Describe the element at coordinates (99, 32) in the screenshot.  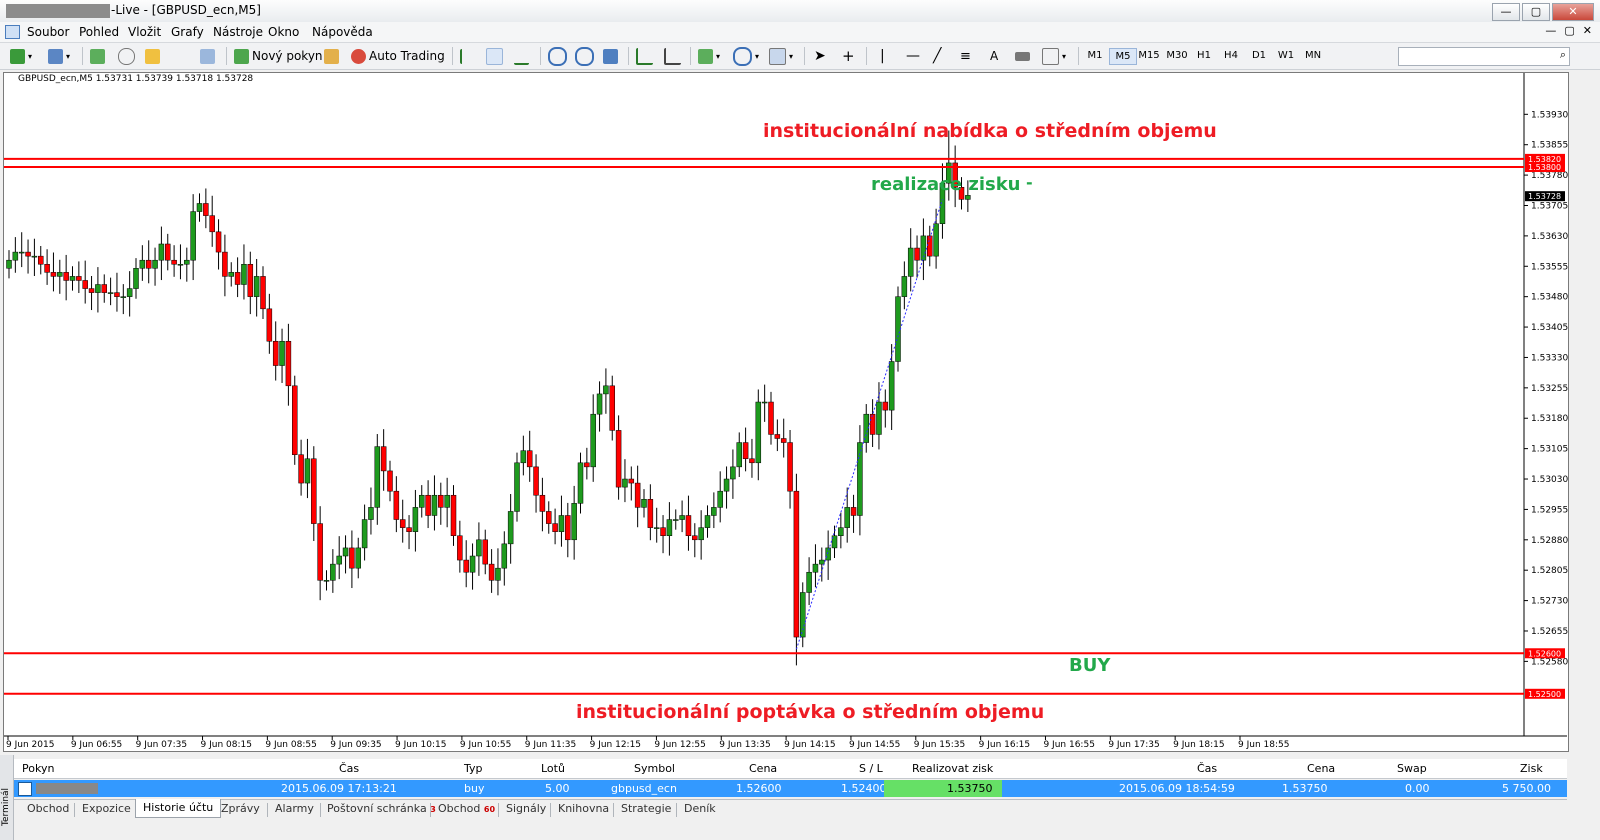
I see `menu-pohled: Pohled` at that location.